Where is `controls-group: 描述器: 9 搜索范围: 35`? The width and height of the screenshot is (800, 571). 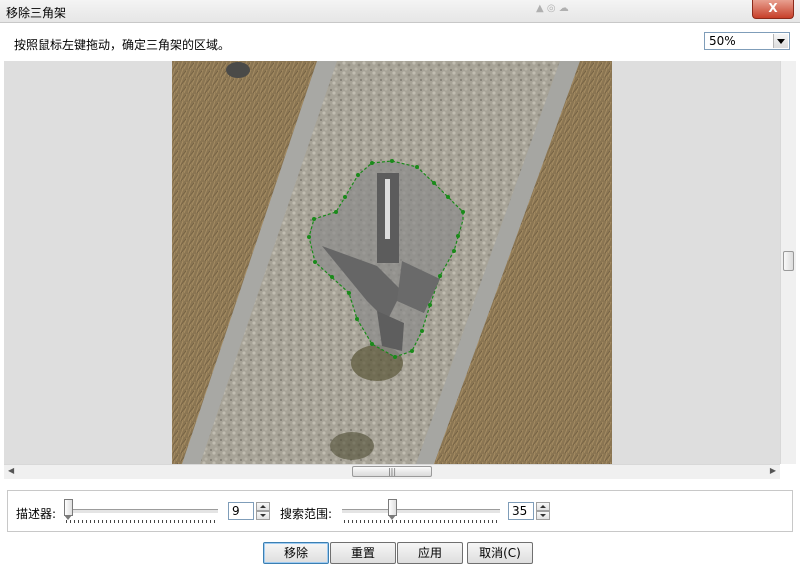
controls-group: 描述器: 9 搜索范围: 35 is located at coordinates (400, 511).